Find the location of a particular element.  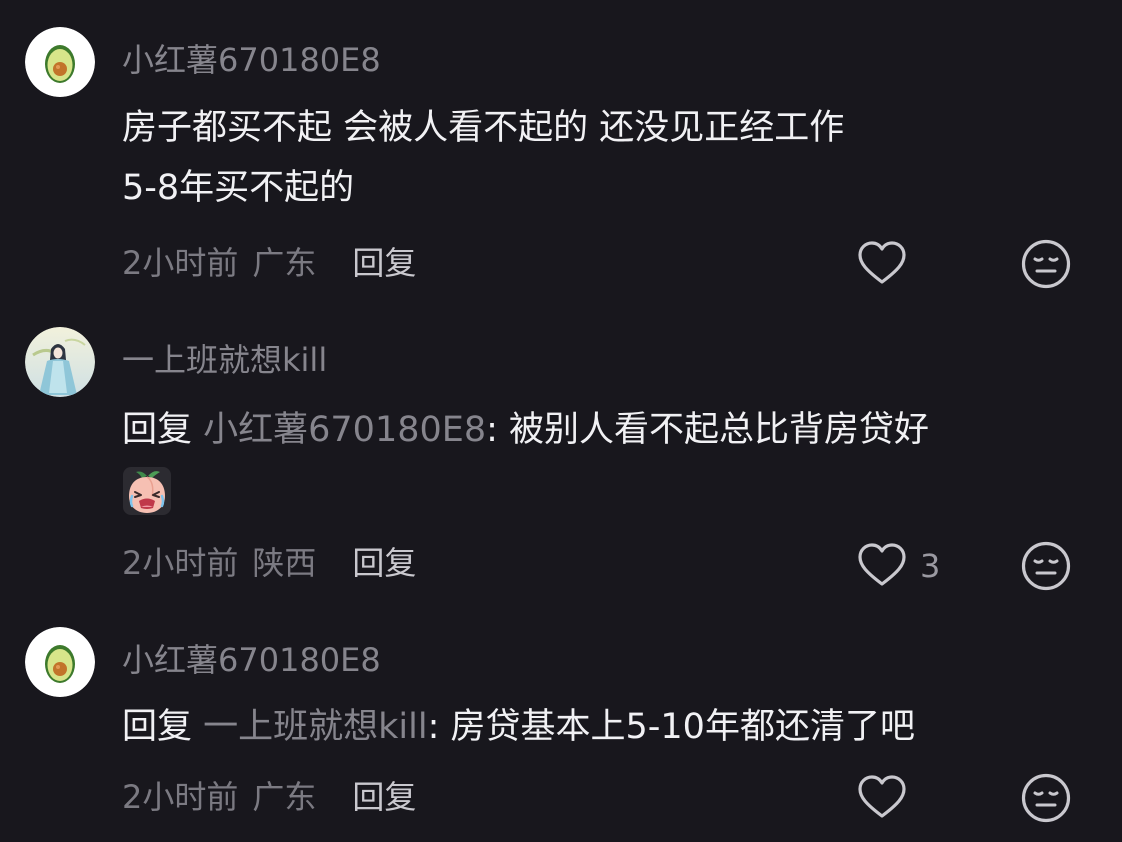

comment-text: 回复 小红薯670180E8: 被别人看不起总比背房贷好 is located at coordinates (602, 460).